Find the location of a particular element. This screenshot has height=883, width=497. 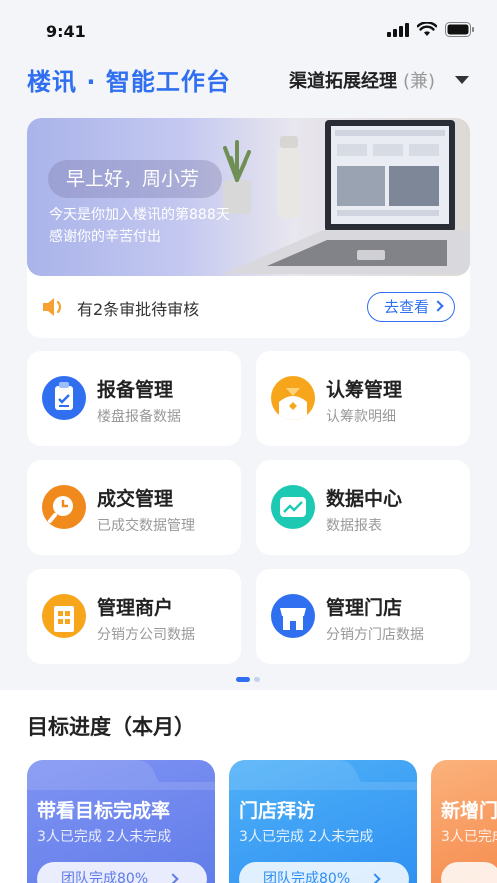

tile-title: 数据中心 is located at coordinates (364, 499).